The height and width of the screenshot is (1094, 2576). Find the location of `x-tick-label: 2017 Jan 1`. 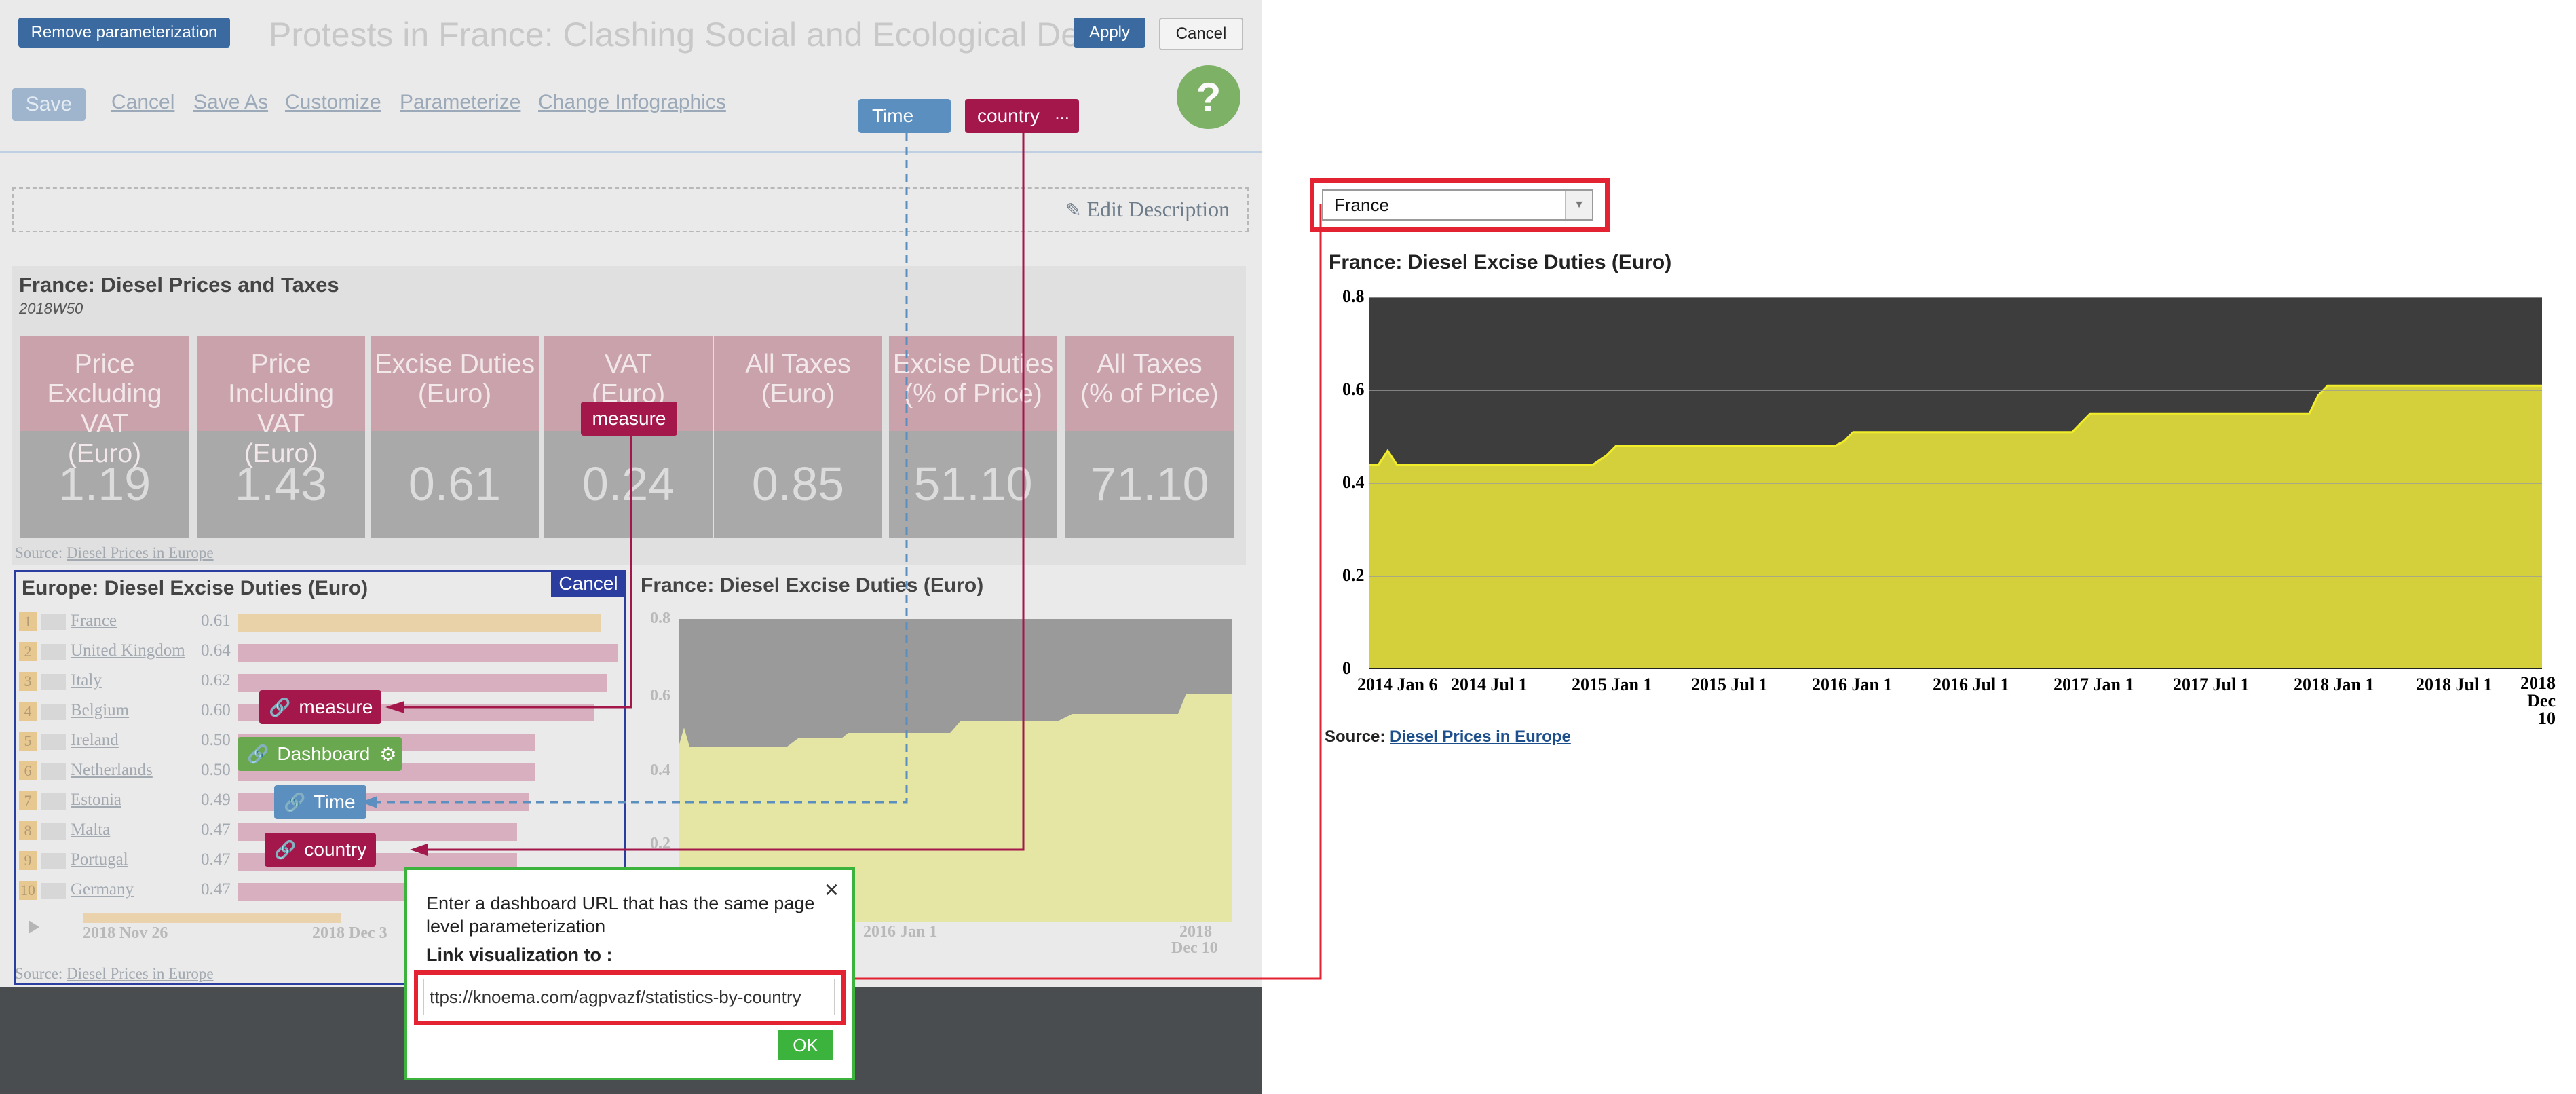

x-tick-label: 2017 Jan 1 is located at coordinates (2094, 684).